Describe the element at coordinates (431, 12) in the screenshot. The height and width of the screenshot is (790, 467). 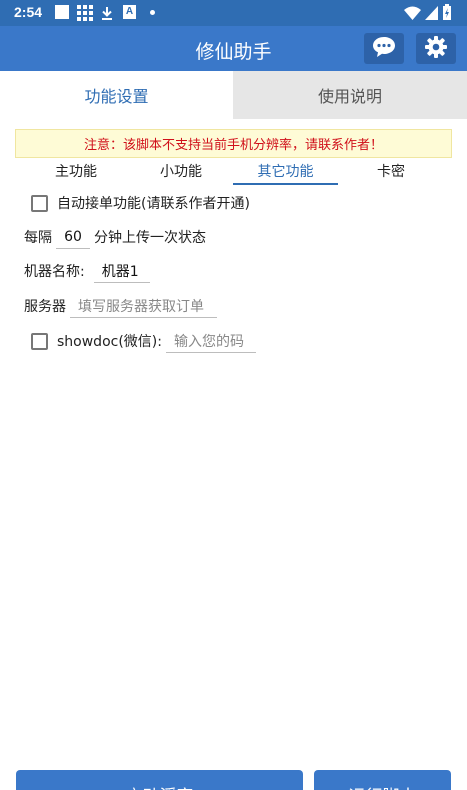
I see `signal-icon` at that location.